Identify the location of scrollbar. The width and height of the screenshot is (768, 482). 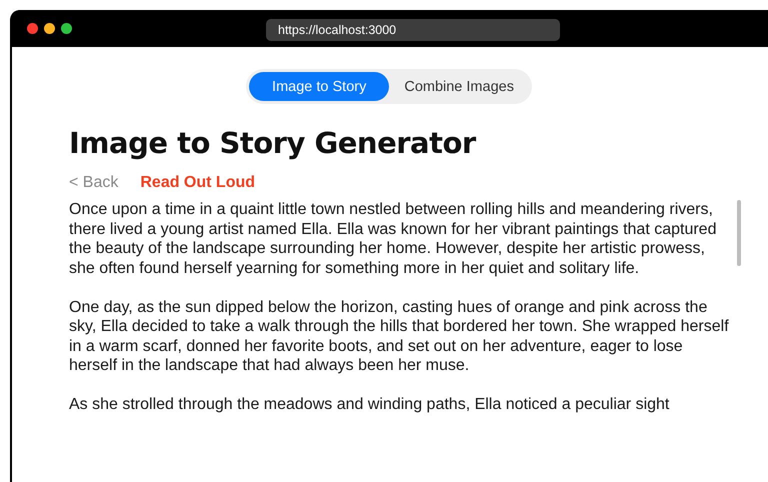
(739, 233).